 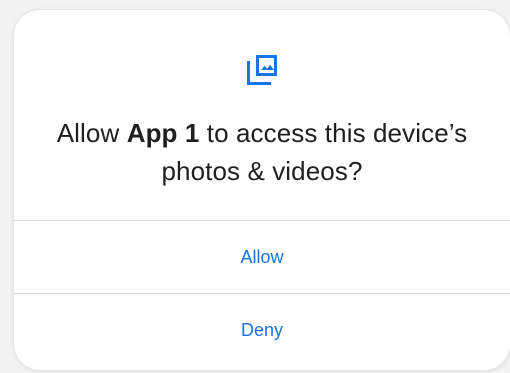 I want to click on allow-button-label: Allow, so click(x=262, y=256).